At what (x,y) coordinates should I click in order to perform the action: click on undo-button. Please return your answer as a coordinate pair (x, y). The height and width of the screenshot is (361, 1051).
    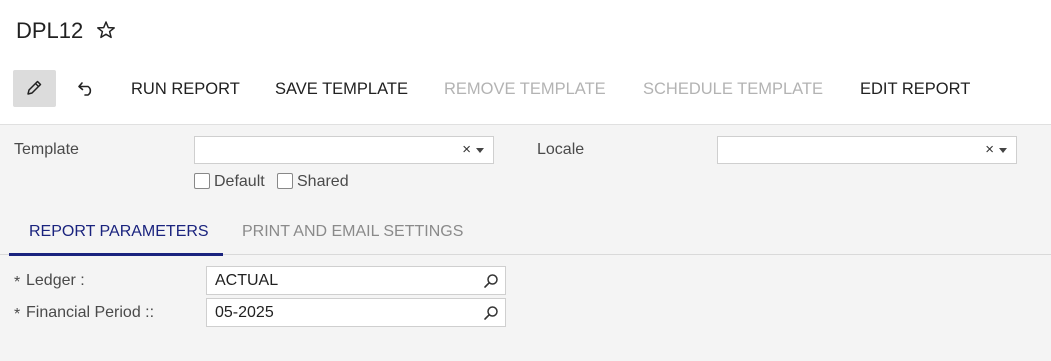
    Looking at the image, I should click on (87, 89).